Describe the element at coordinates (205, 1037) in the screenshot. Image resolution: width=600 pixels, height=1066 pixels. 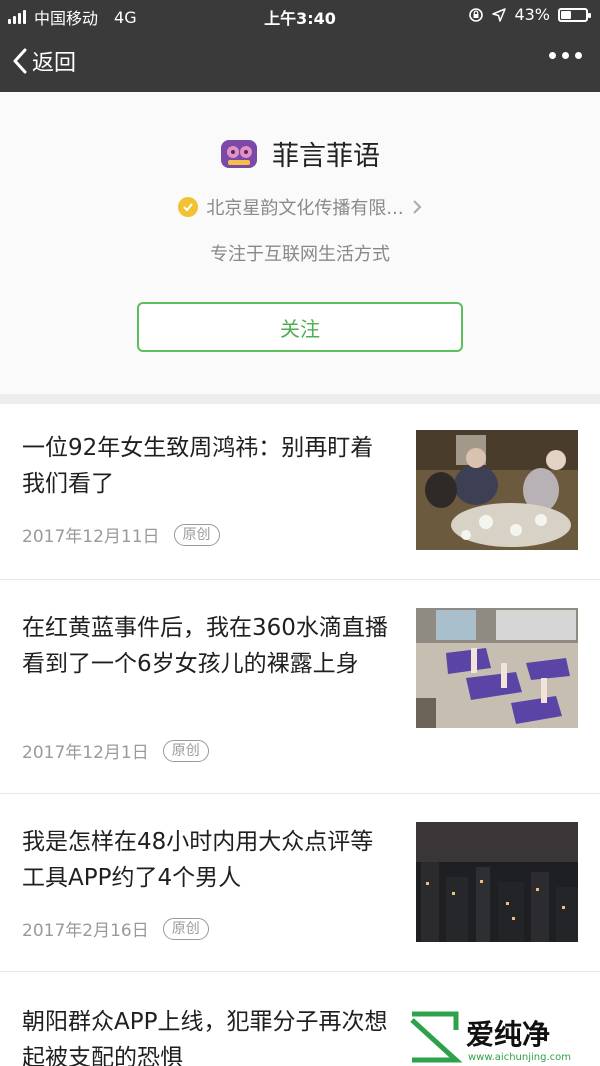
I see `article-title: 朝阳群众APP上线，犯罪分子再次想起被支配的恐惧` at that location.